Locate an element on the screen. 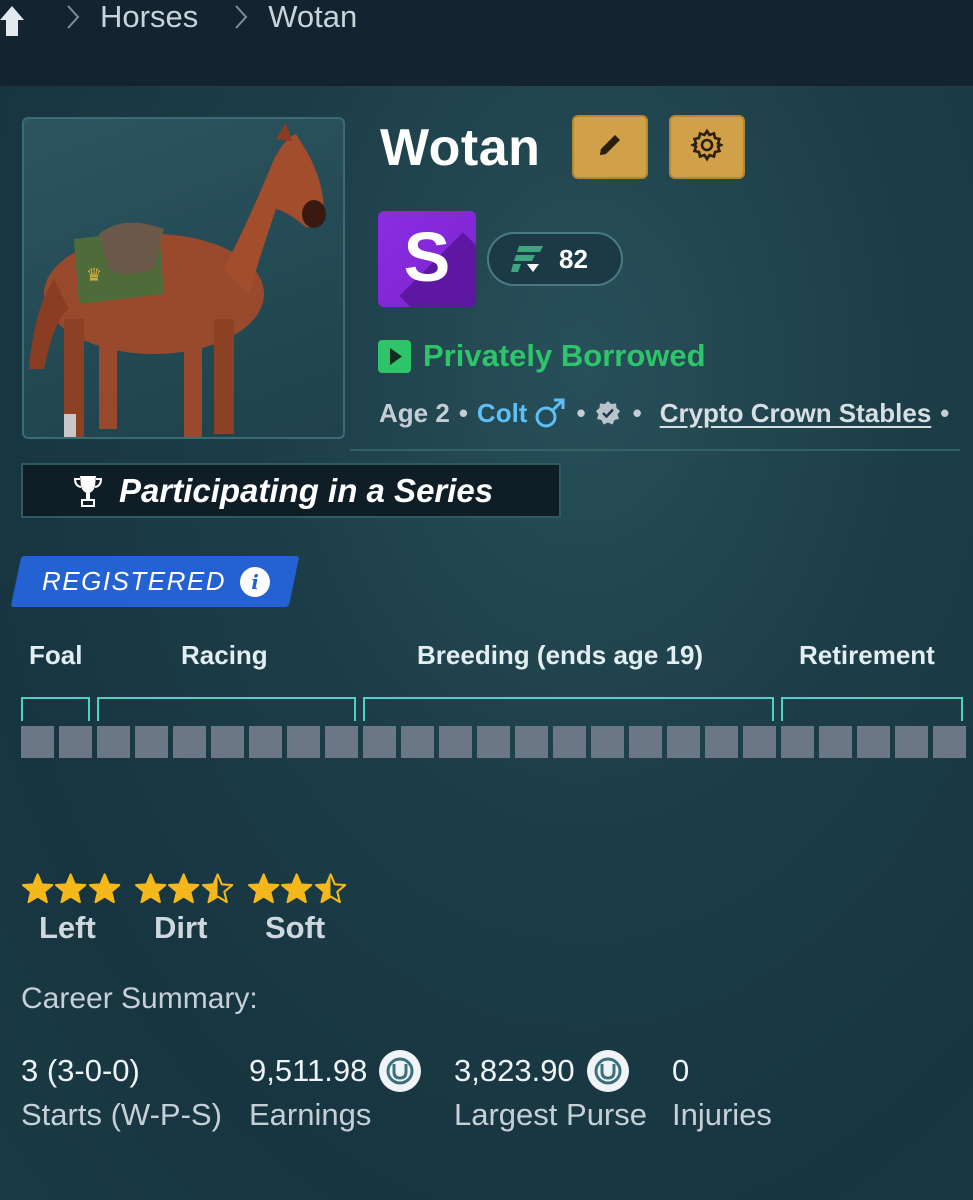 The height and width of the screenshot is (1200, 973). settings-button is located at coordinates (707, 147).